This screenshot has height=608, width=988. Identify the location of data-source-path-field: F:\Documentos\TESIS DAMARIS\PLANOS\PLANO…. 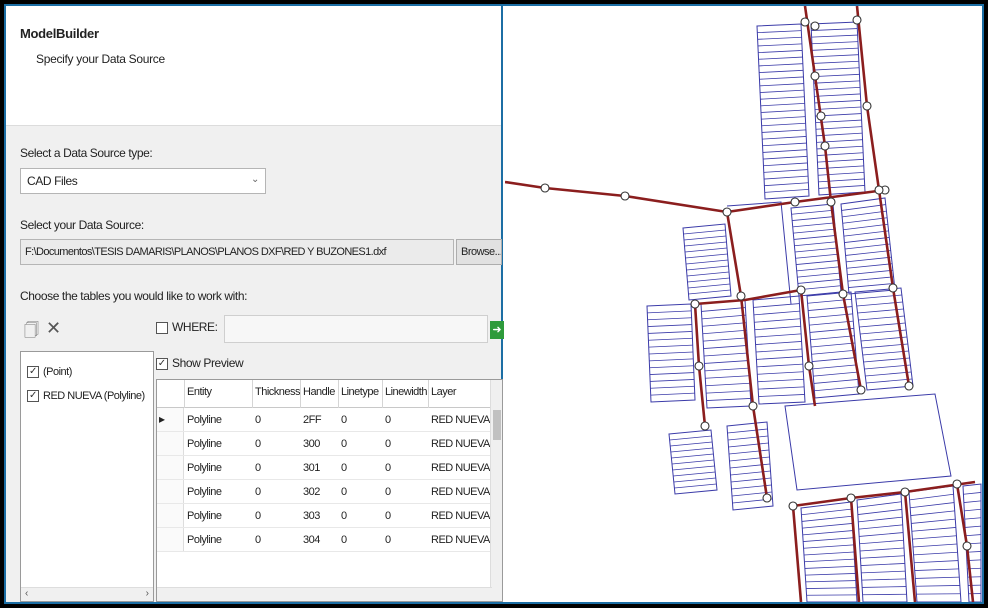
(237, 252).